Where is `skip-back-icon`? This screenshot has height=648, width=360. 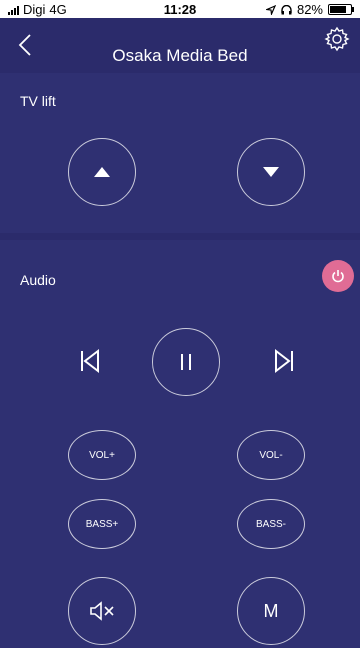 skip-back-icon is located at coordinates (90, 361).